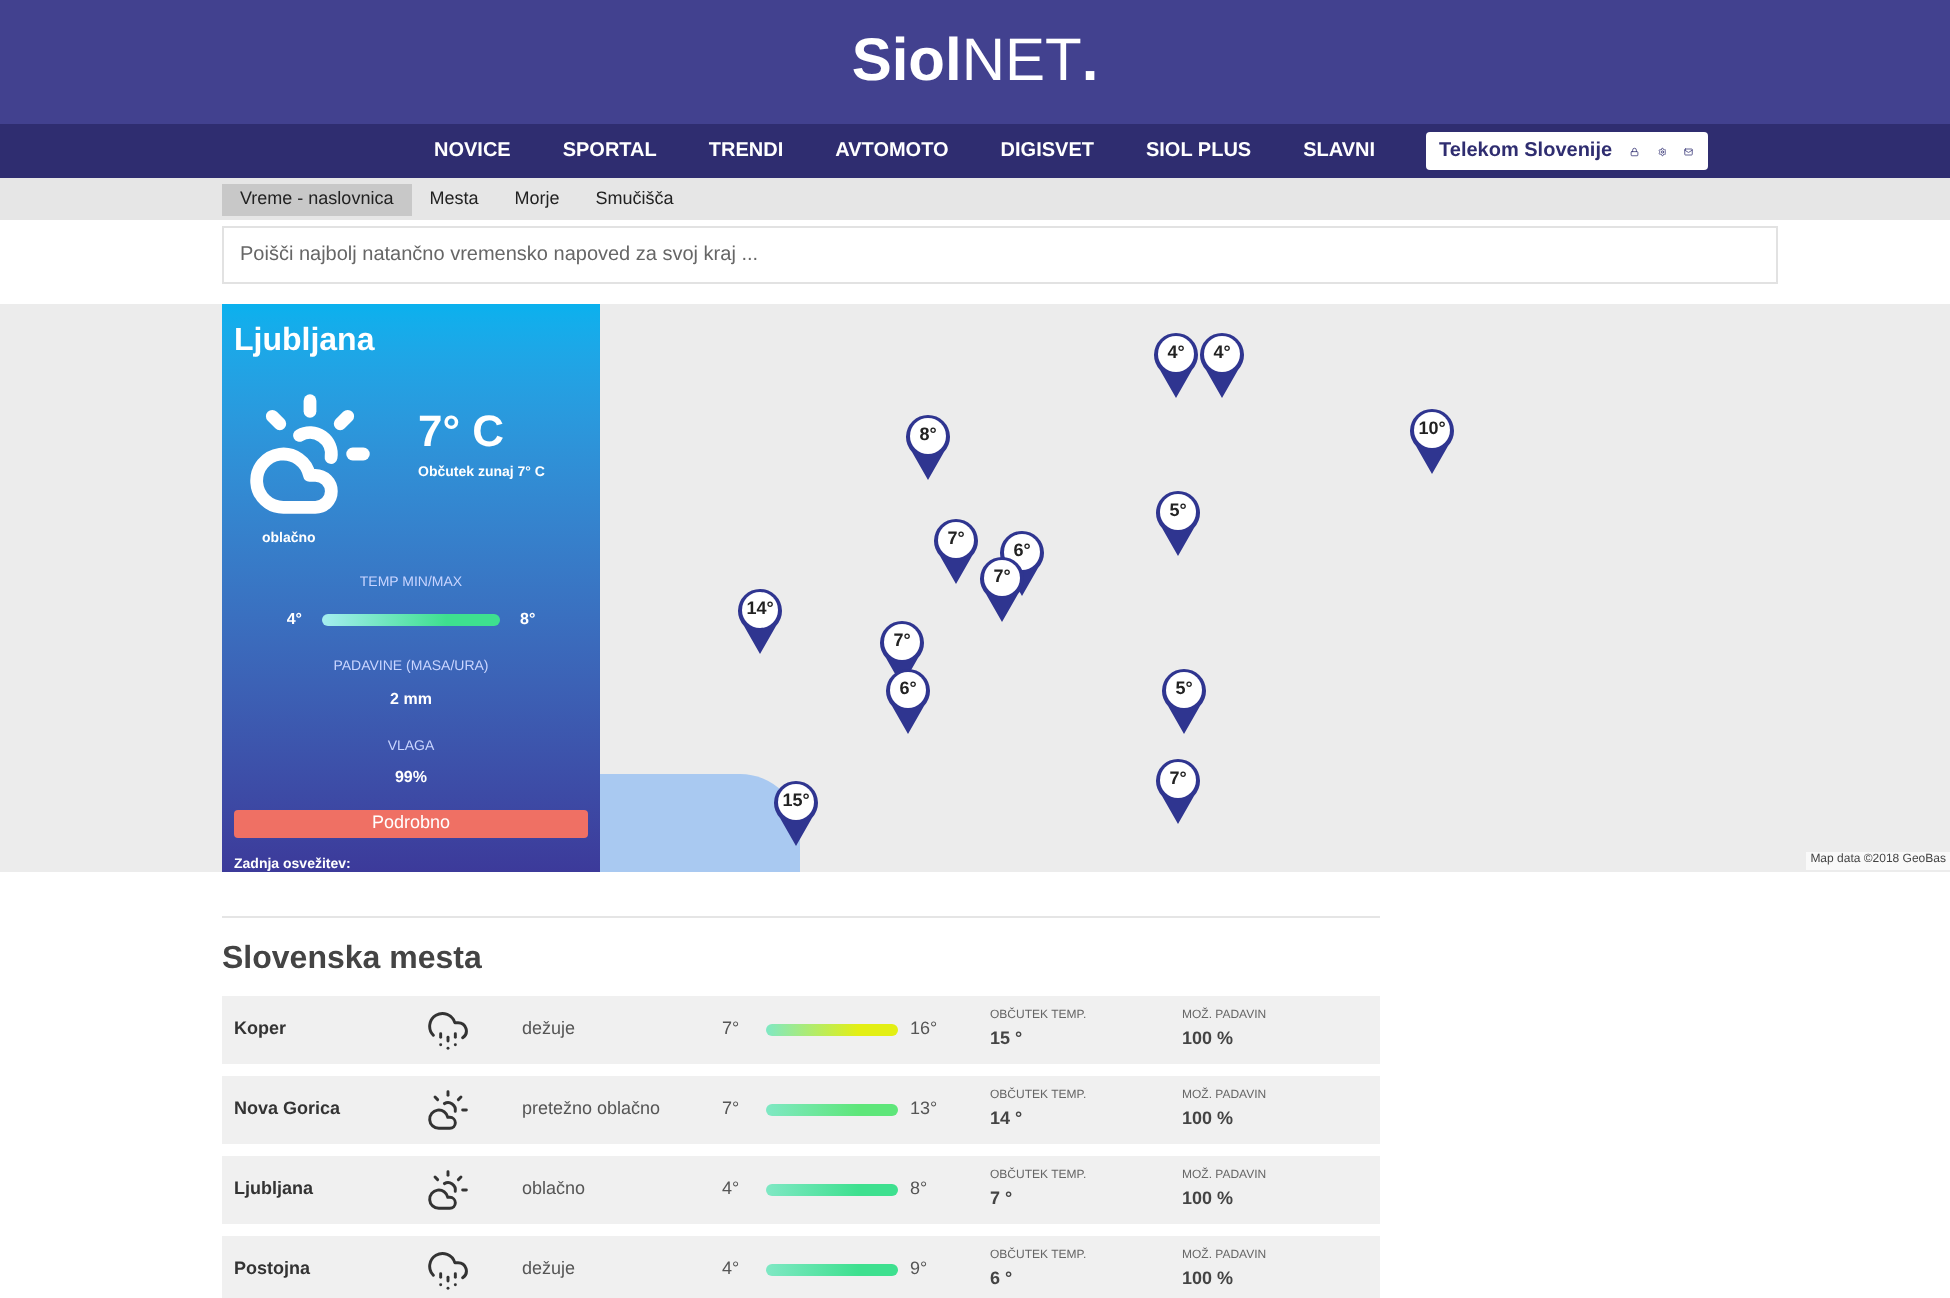 This screenshot has height=1298, width=1950. I want to click on feels-value: 6 °, so click(1002, 1278).